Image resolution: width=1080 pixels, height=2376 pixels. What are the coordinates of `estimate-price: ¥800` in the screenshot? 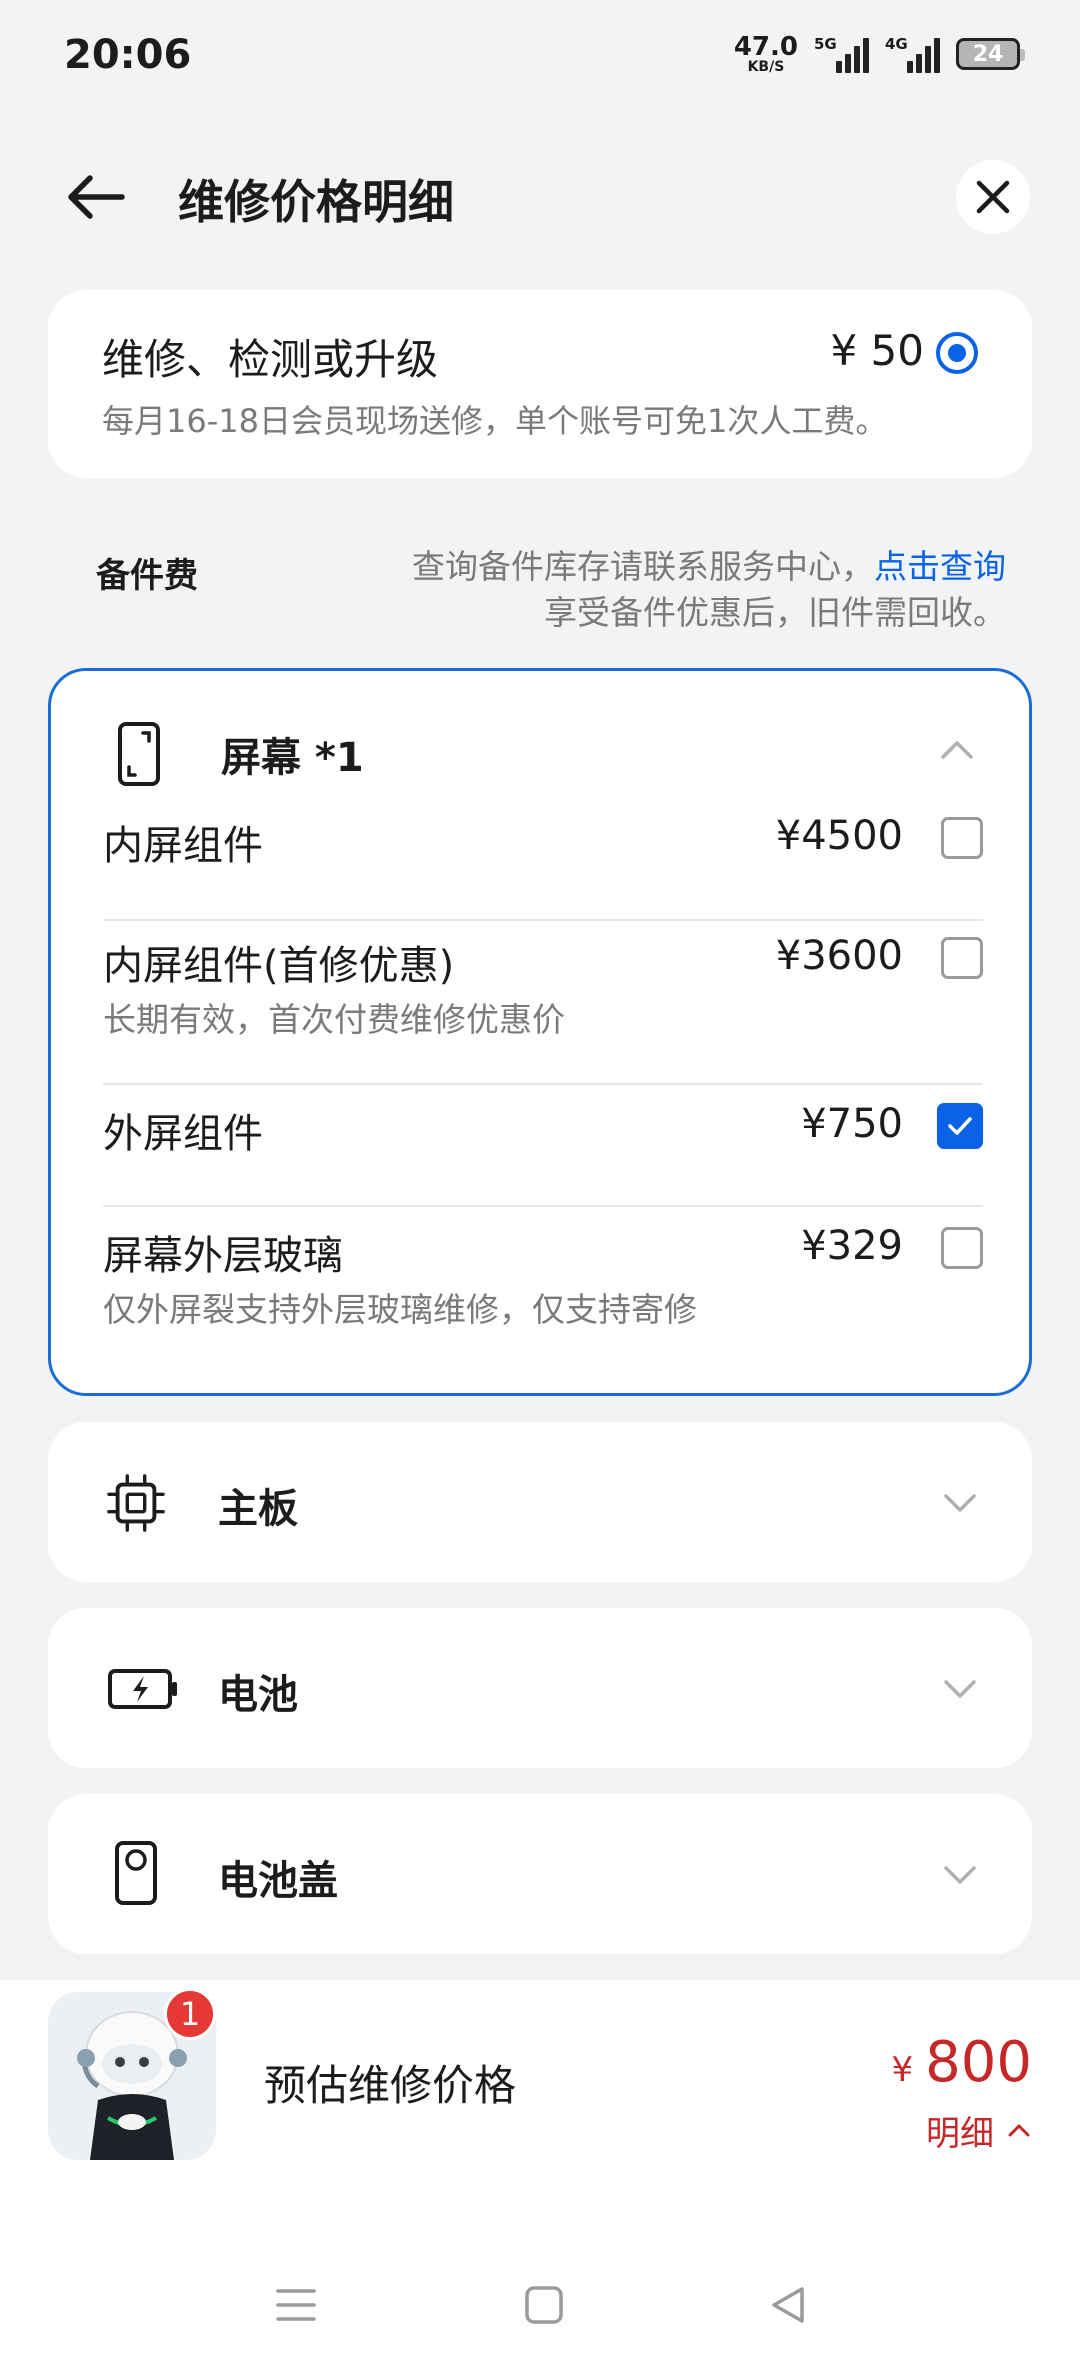 It's located at (961, 2062).